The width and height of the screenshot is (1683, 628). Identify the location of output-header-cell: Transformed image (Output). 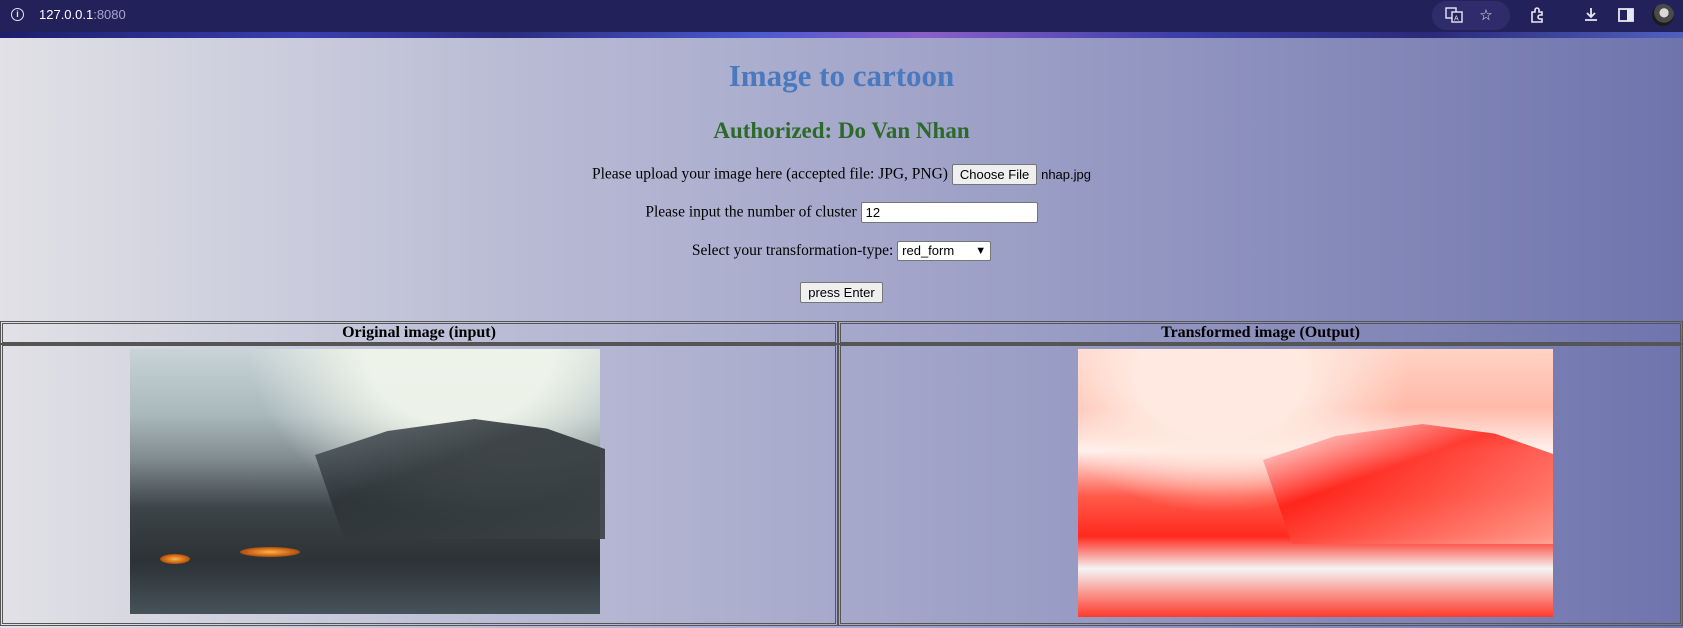
(1260, 333).